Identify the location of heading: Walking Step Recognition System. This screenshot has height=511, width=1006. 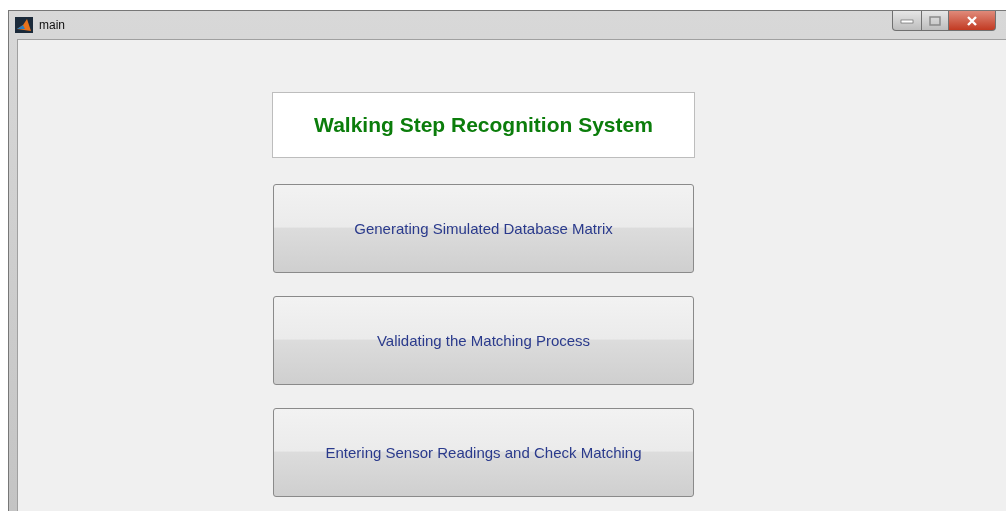
(483, 125).